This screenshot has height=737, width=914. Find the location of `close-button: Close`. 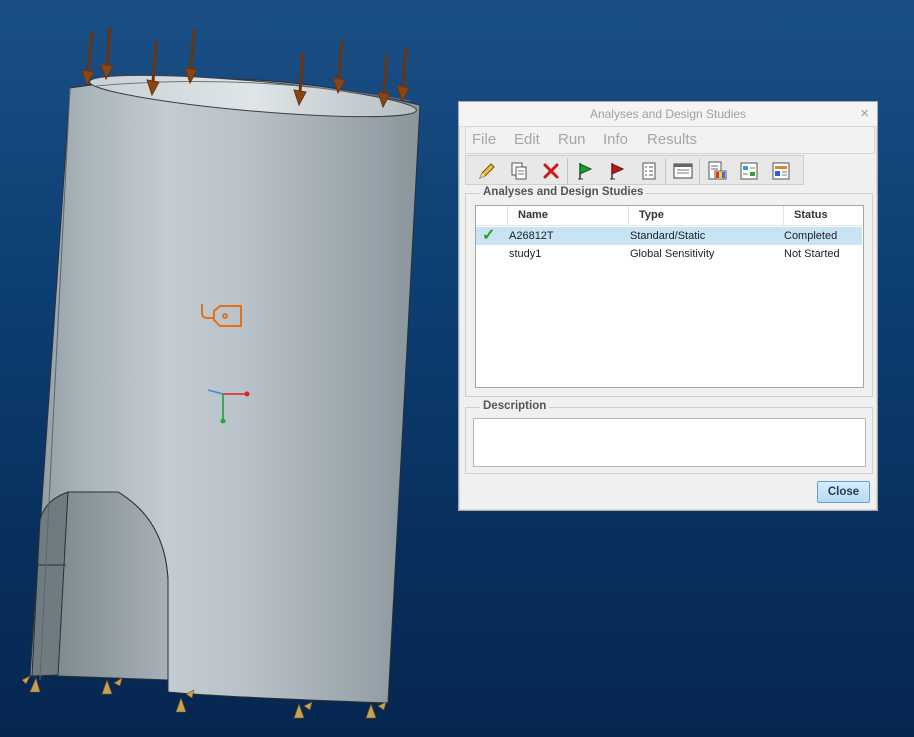

close-button: Close is located at coordinates (843, 492).